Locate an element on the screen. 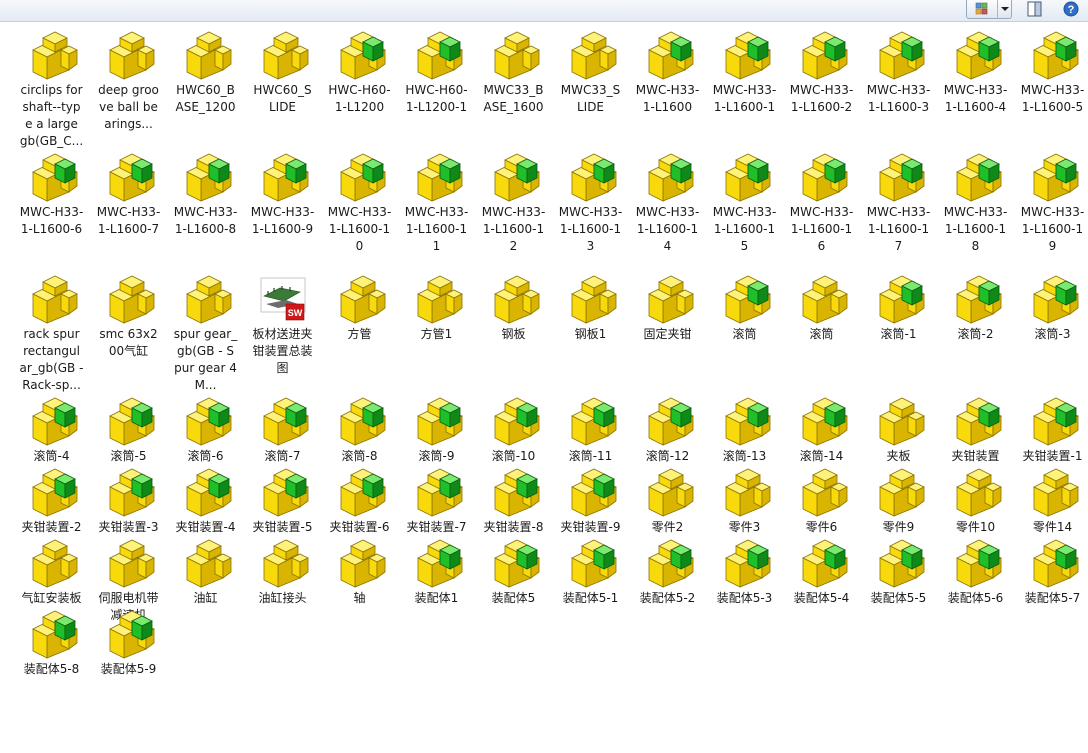 This screenshot has height=753, width=1088. file-item: 夹钳装置-9 is located at coordinates (590, 502).